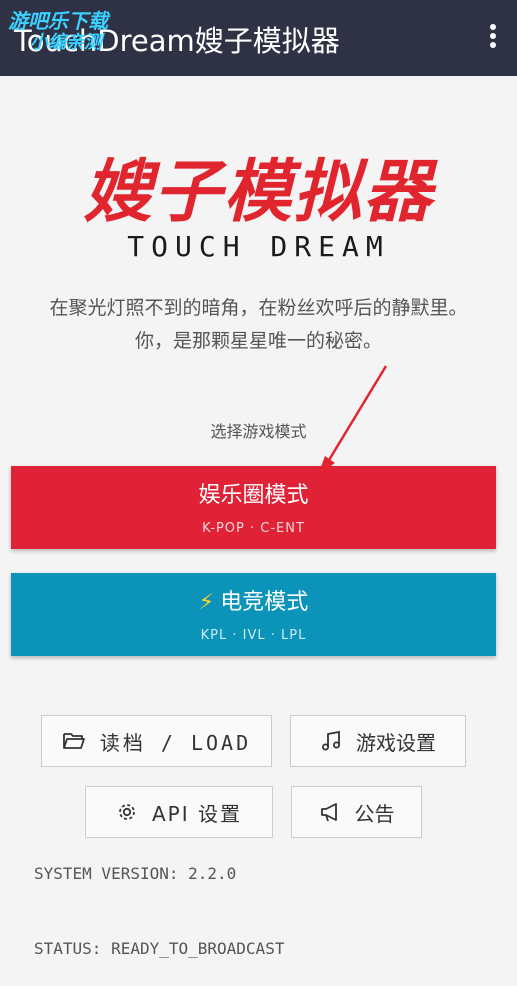 Image resolution: width=517 pixels, height=986 pixels. I want to click on system-version: SYSTEM VERSION: 2.2.0, so click(135, 873).